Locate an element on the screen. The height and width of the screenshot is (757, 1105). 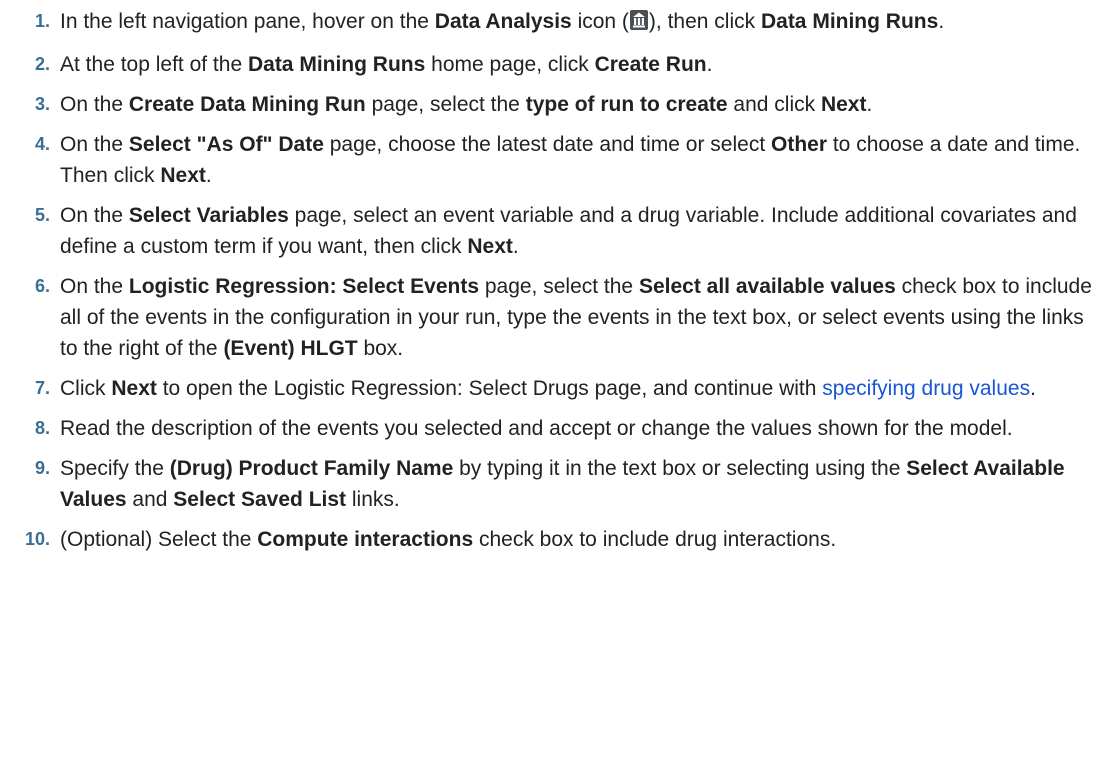
text-run: Click is located at coordinates (86, 388).